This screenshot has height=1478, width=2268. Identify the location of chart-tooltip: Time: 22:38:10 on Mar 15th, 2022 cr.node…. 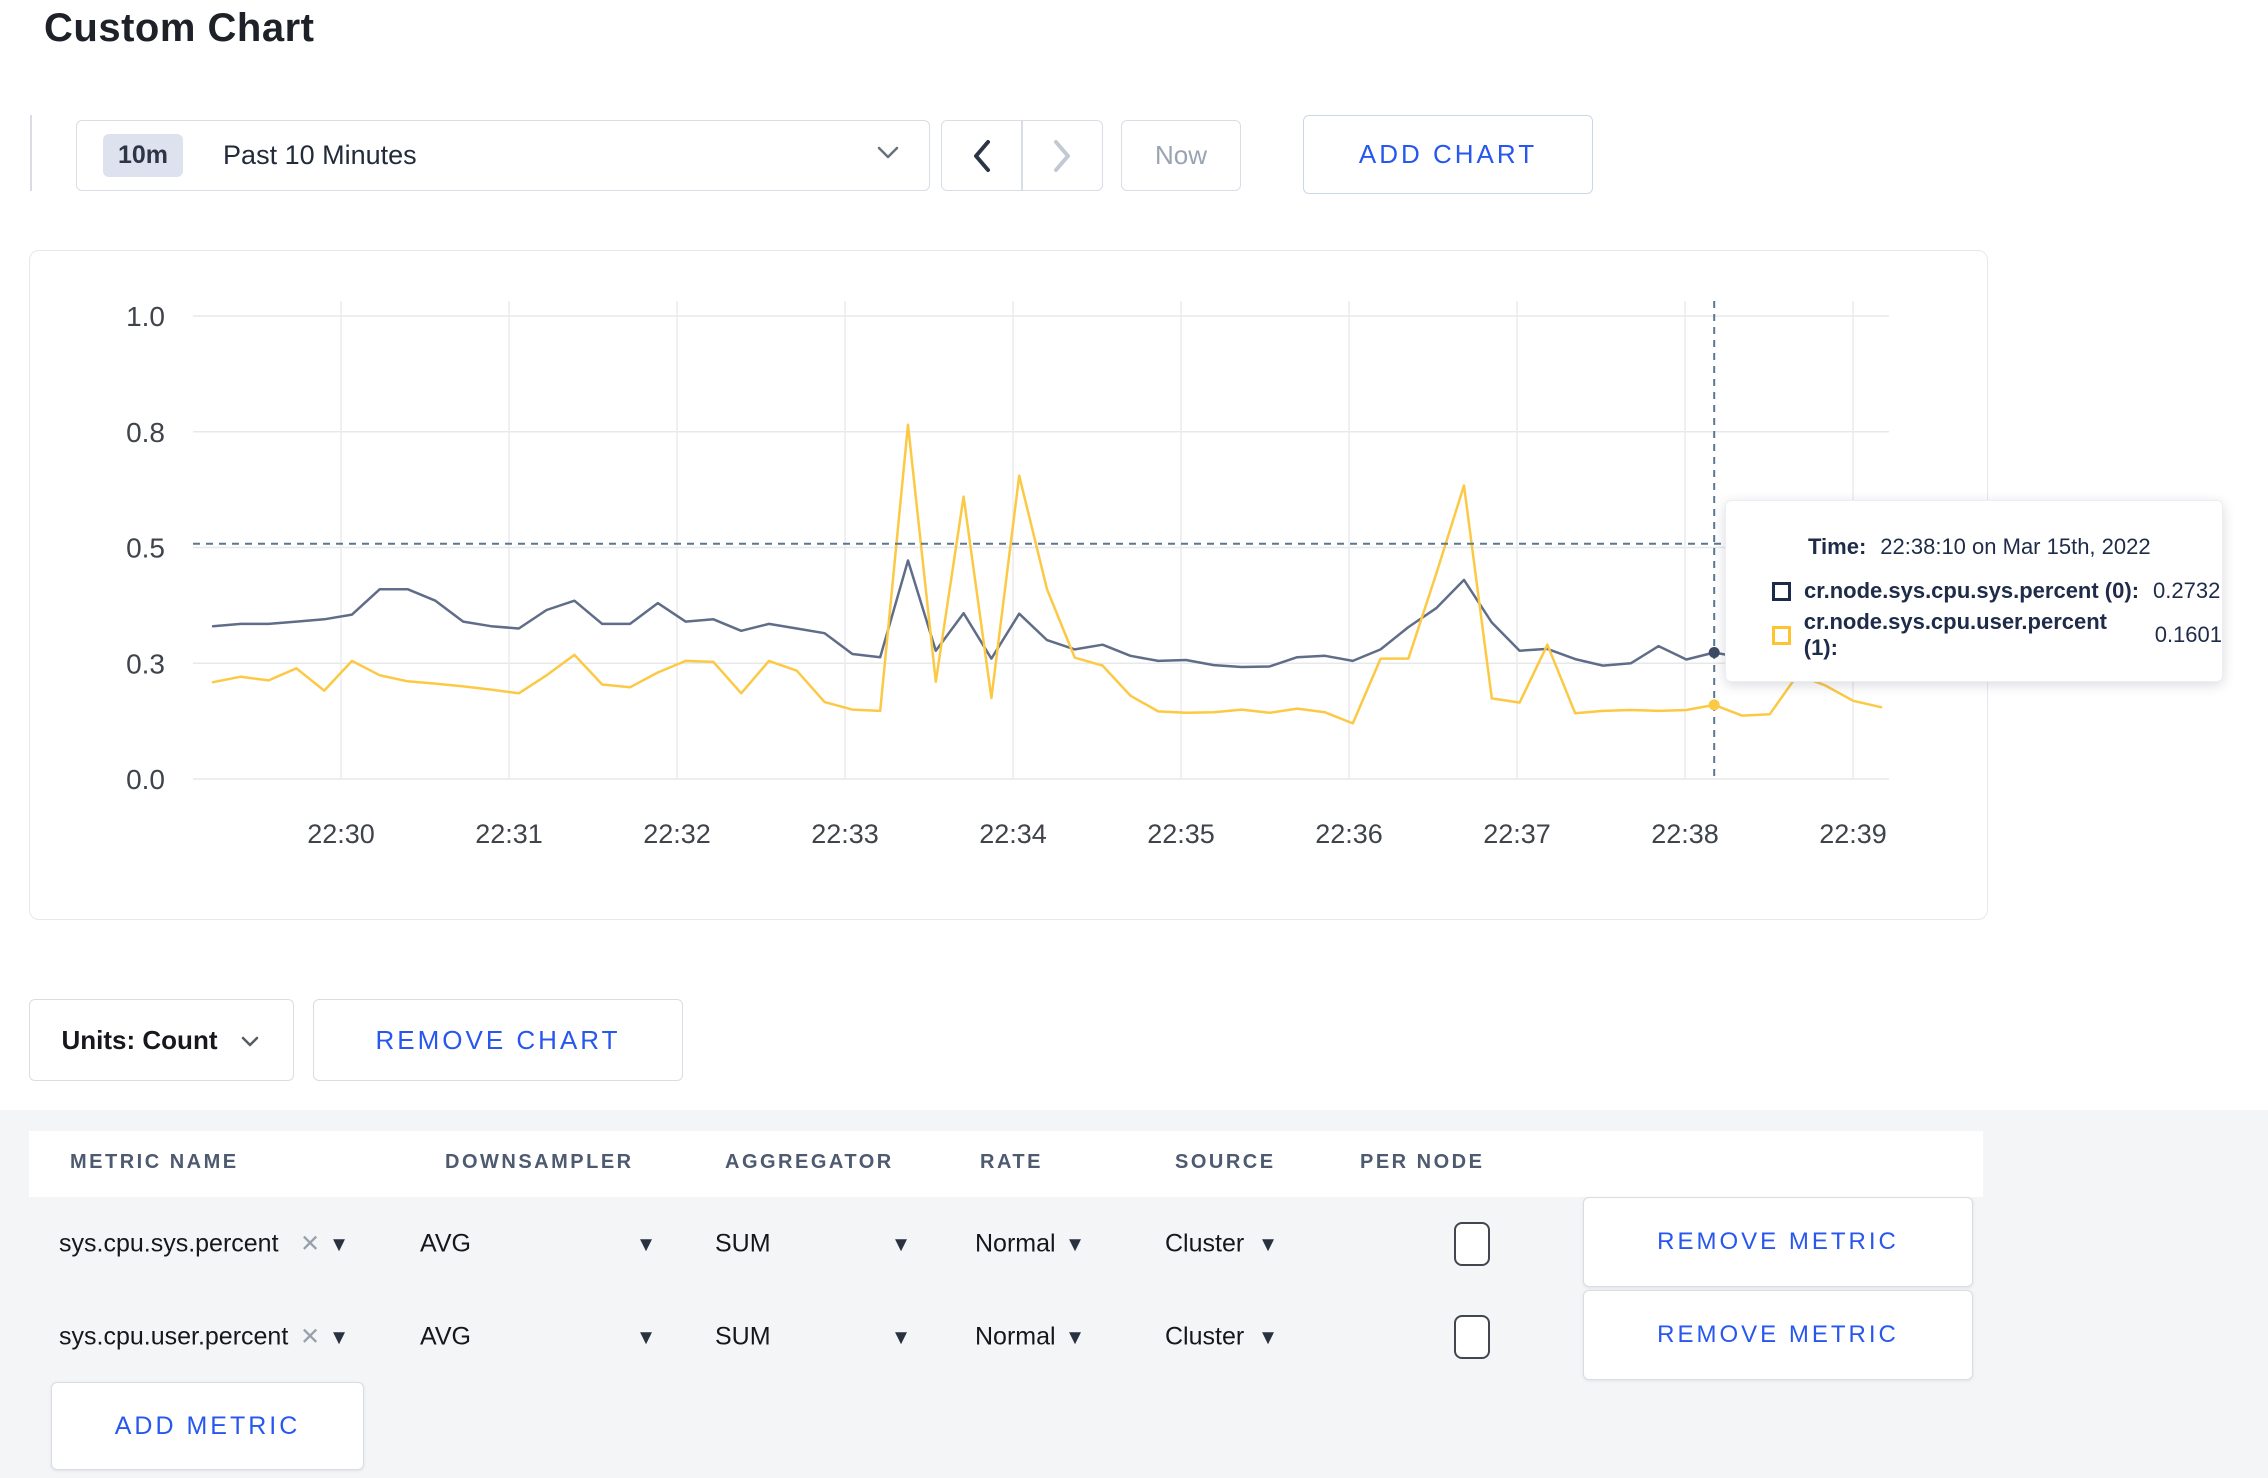
(1974, 591).